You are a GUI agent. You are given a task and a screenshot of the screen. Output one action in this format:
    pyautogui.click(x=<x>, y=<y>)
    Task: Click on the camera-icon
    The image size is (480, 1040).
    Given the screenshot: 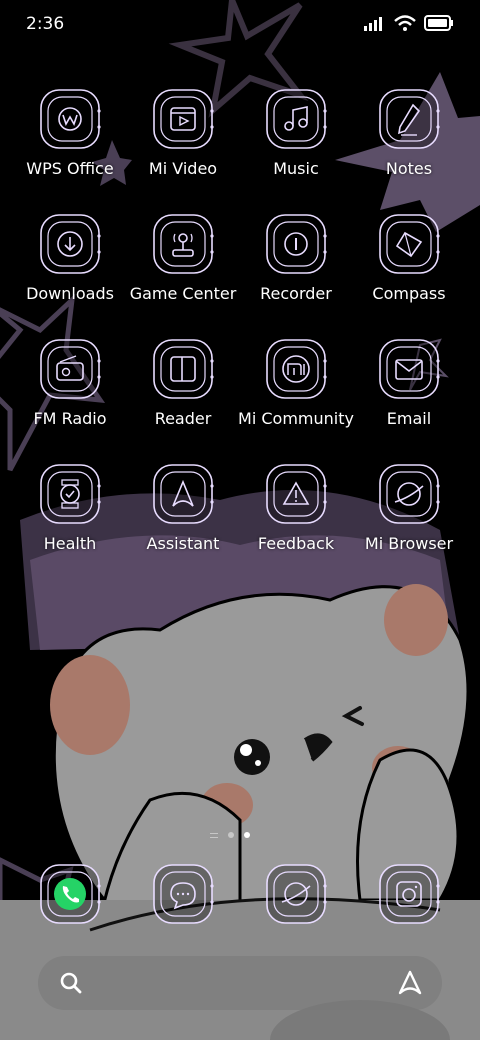 What is the action you would take?
    pyautogui.click(x=409, y=894)
    